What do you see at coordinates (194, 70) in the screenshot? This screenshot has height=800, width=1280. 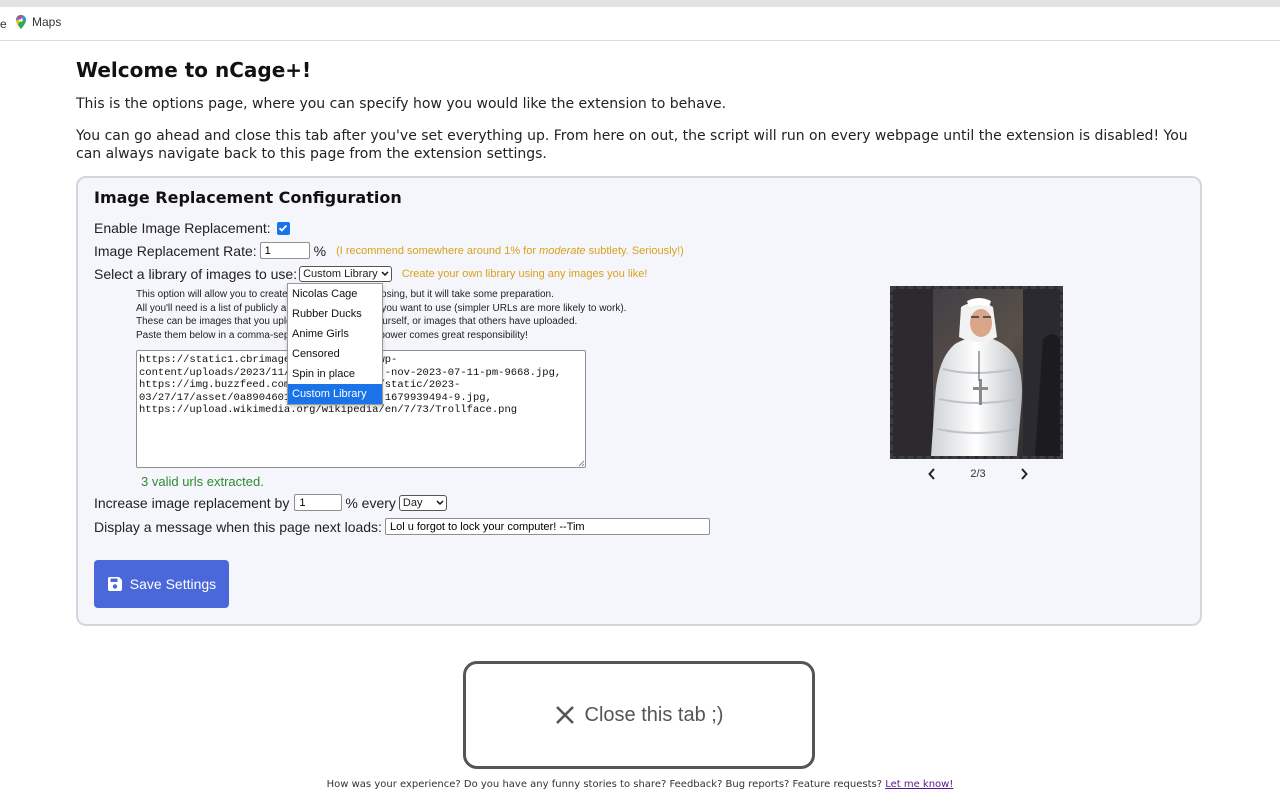 I see `page-title: Welcome to nCage+!` at bounding box center [194, 70].